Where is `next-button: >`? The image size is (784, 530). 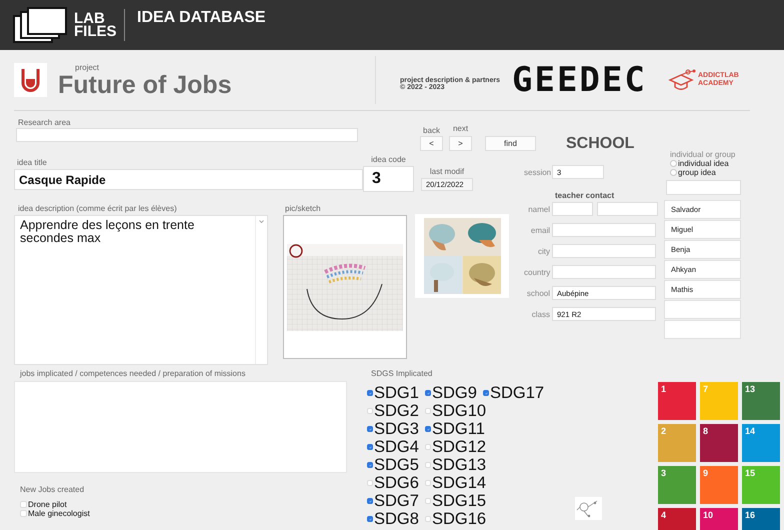 next-button: > is located at coordinates (460, 143).